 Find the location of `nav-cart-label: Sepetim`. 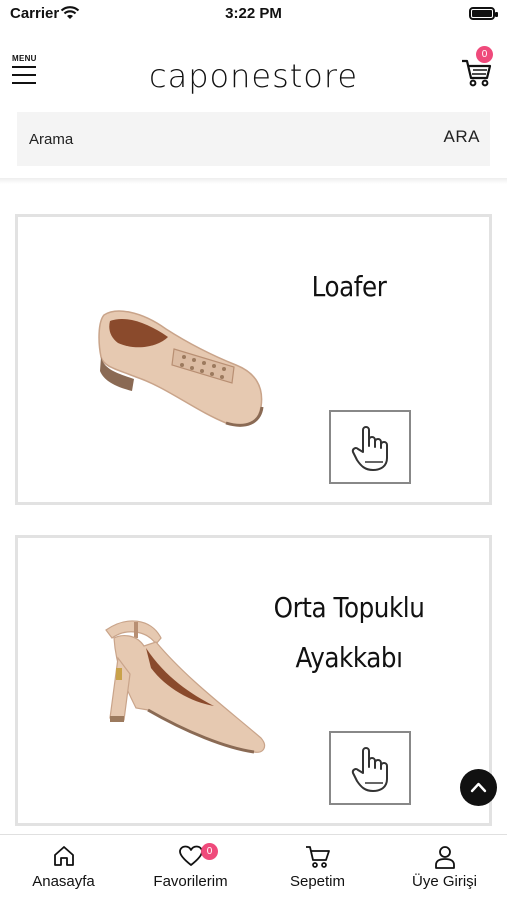

nav-cart-label: Sepetim is located at coordinates (317, 881).